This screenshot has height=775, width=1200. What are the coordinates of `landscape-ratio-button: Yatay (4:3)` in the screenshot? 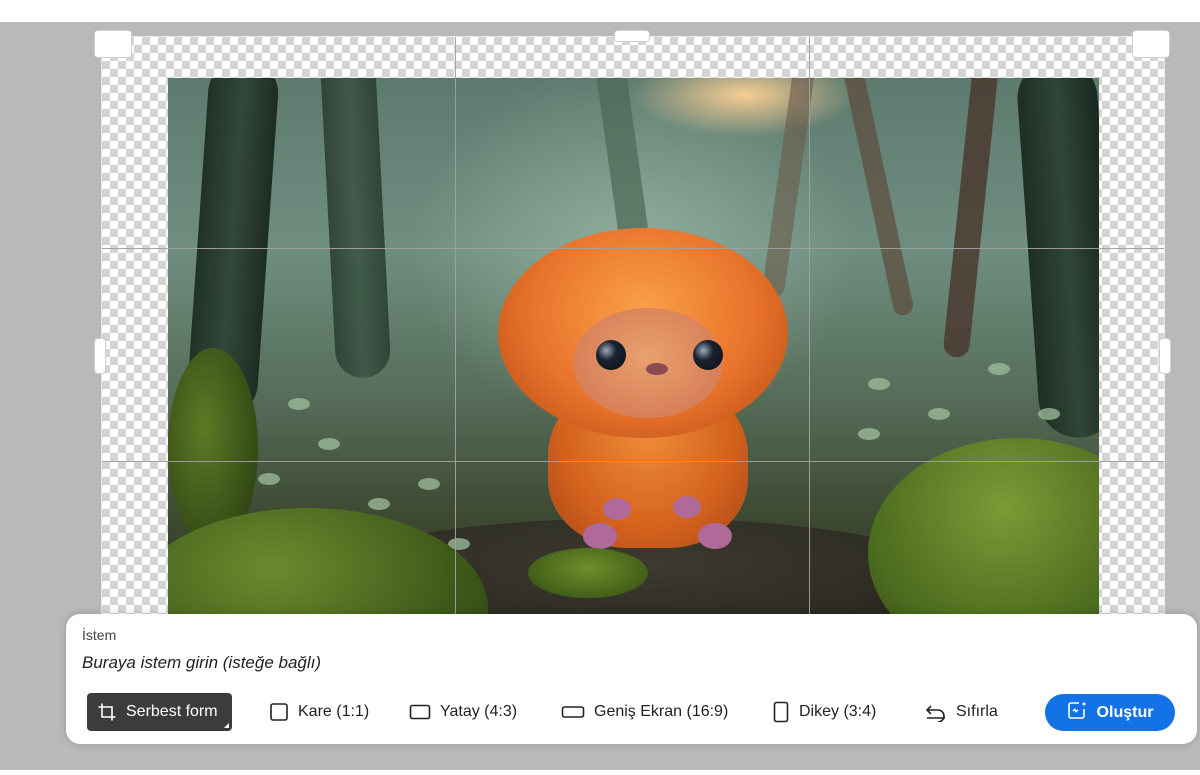 It's located at (463, 712).